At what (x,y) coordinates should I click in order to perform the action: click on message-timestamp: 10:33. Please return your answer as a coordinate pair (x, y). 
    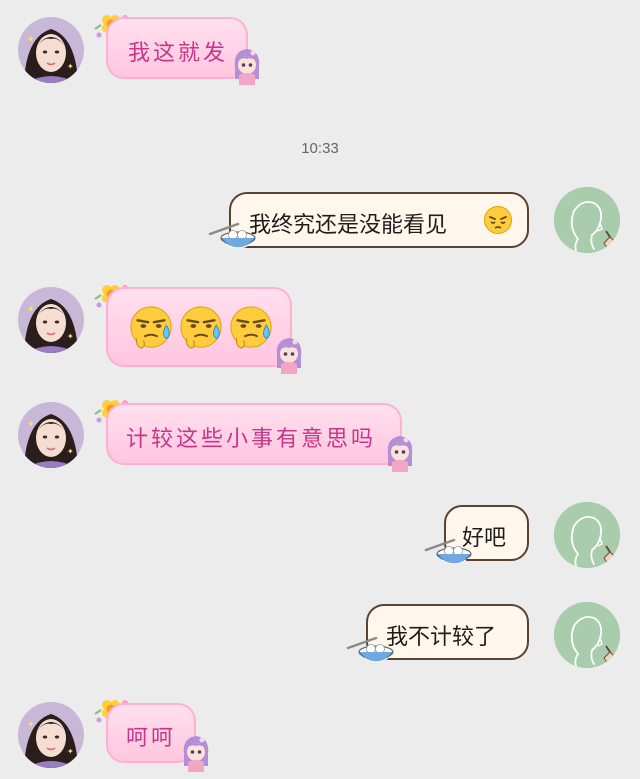
    Looking at the image, I should click on (320, 148).